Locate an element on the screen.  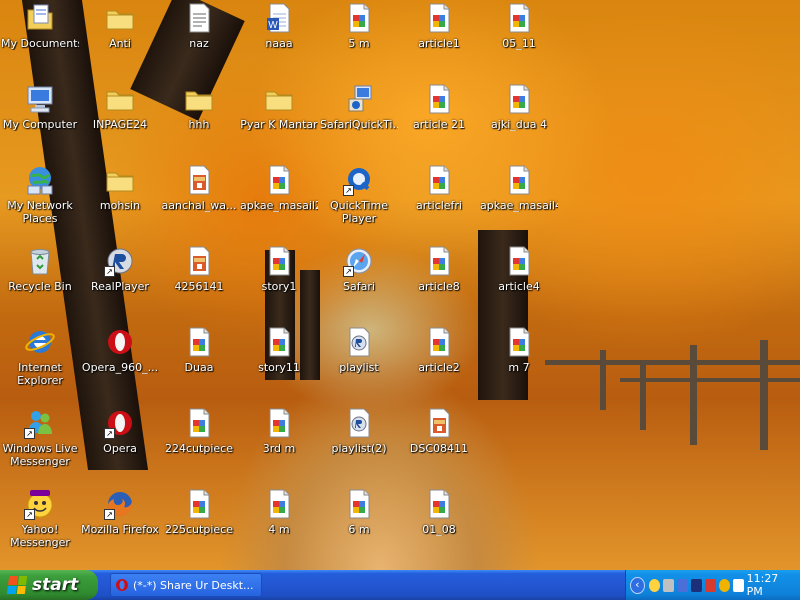
desktop-icon-naz: naz is located at coordinates (199, 26).